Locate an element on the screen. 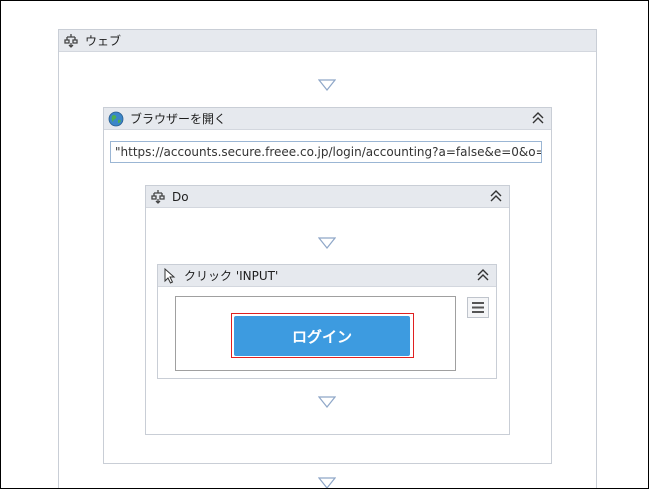  web-sequence-title: ウェブ is located at coordinates (103, 41).